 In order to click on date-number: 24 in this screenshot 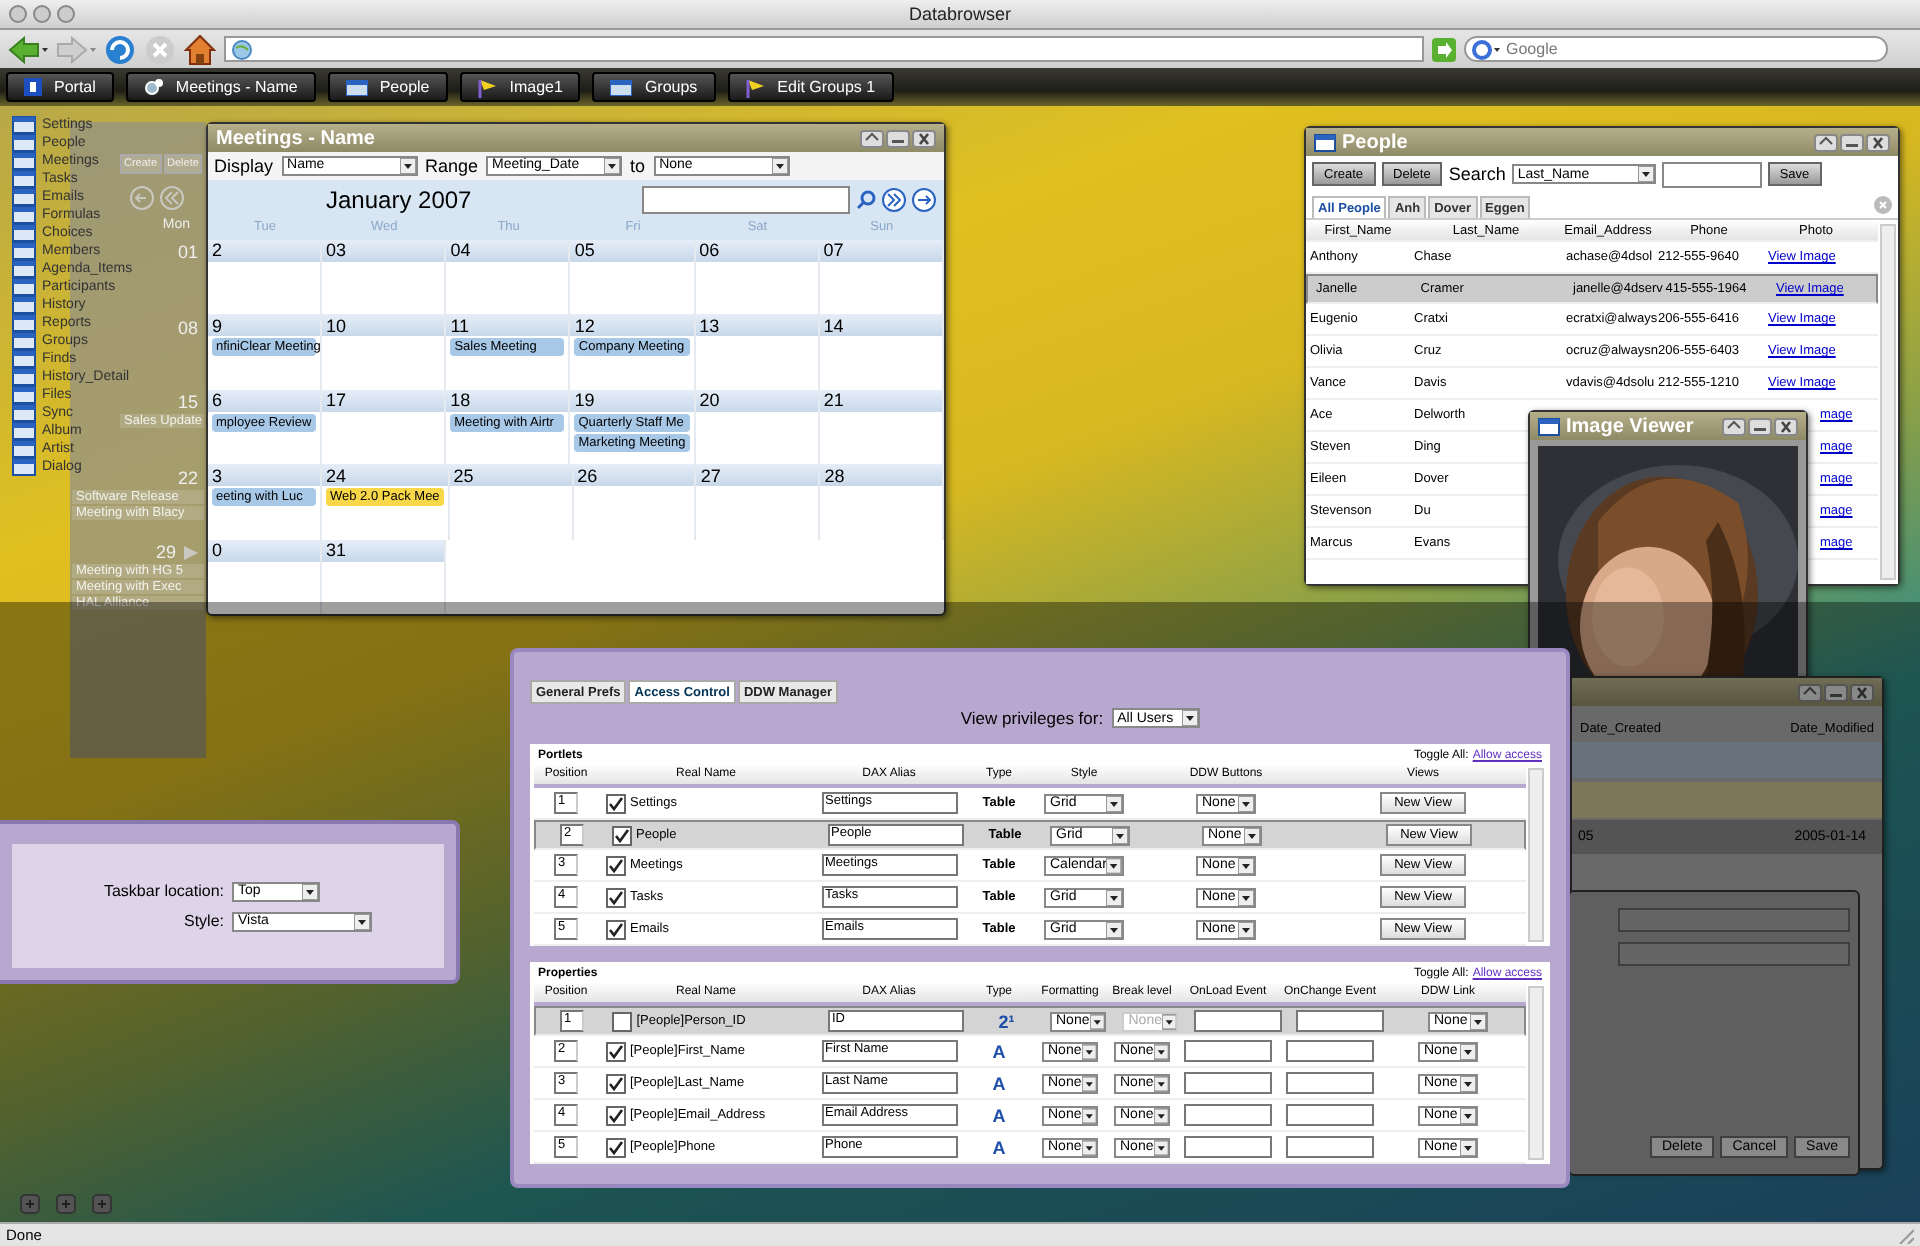, I will do `click(336, 475)`.